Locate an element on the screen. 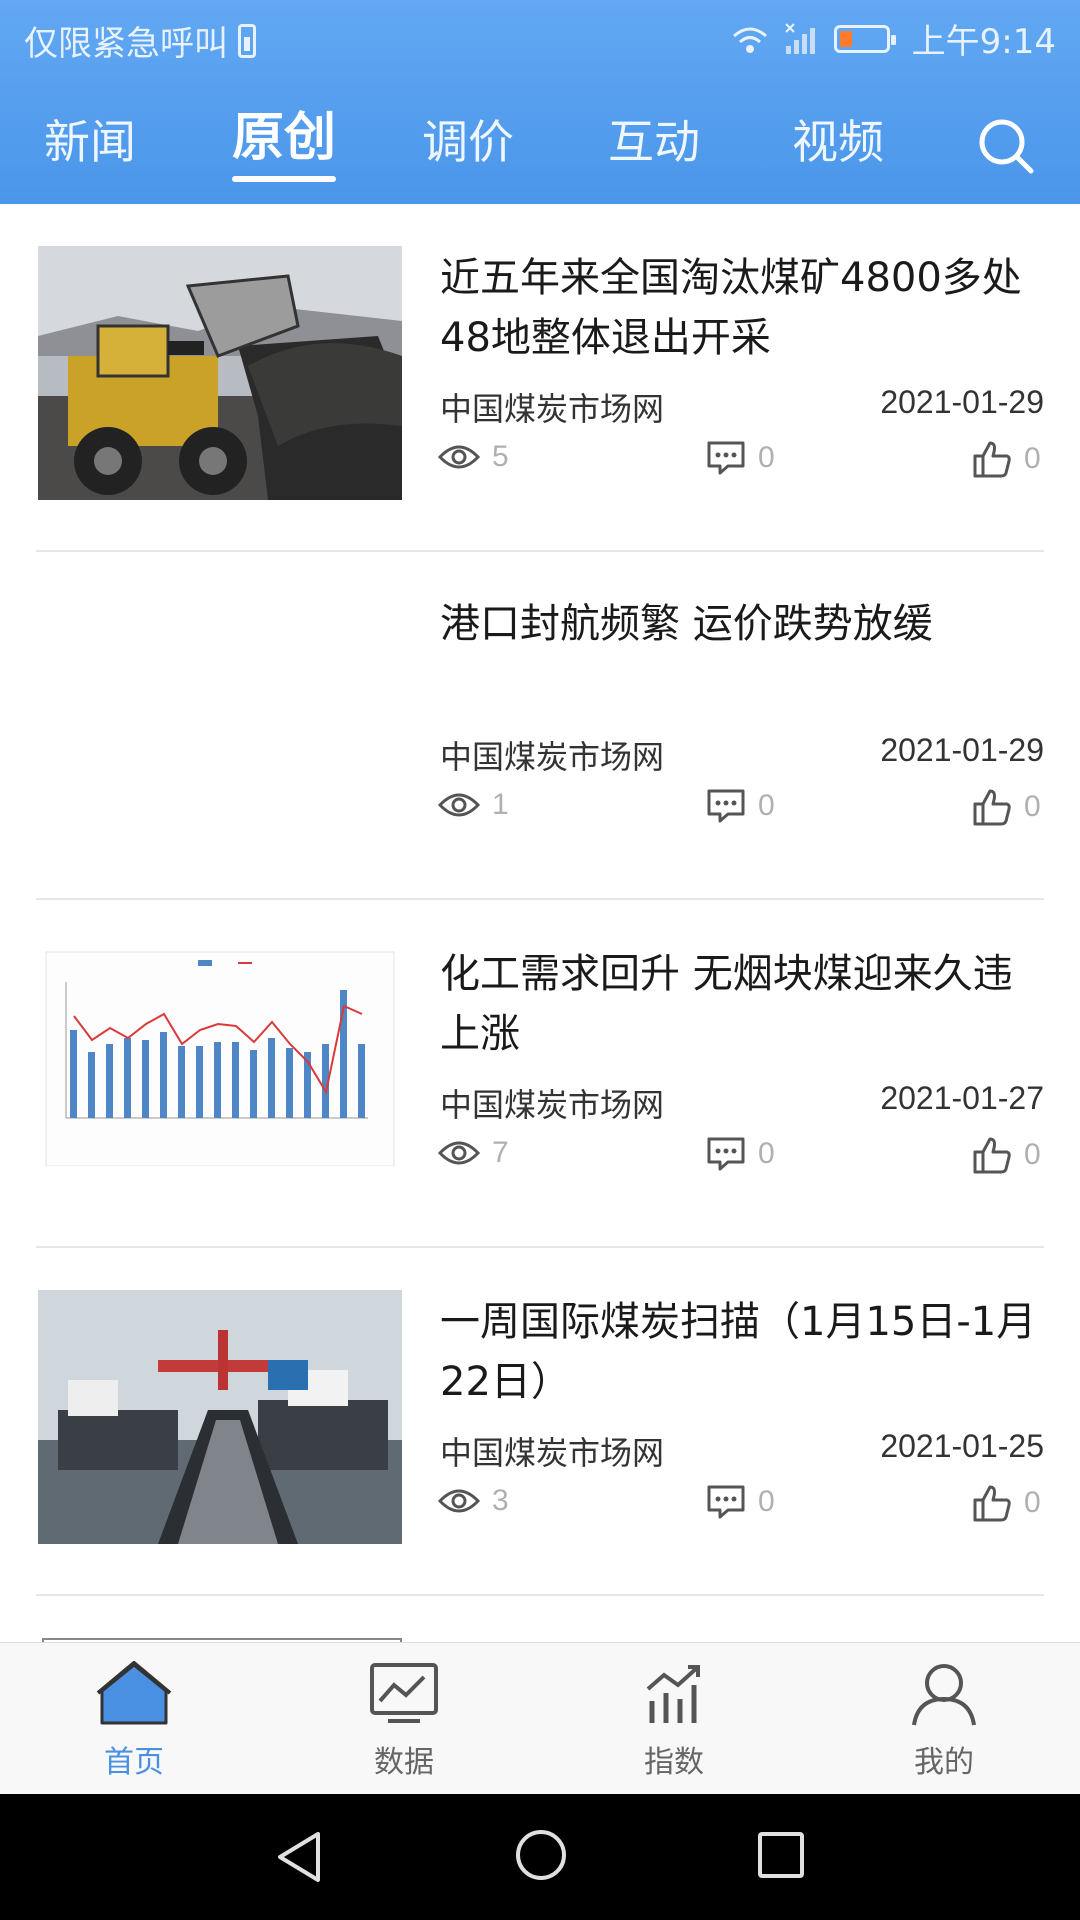 Image resolution: width=1080 pixels, height=1920 pixels. tab-mine: 我的 is located at coordinates (944, 1721).